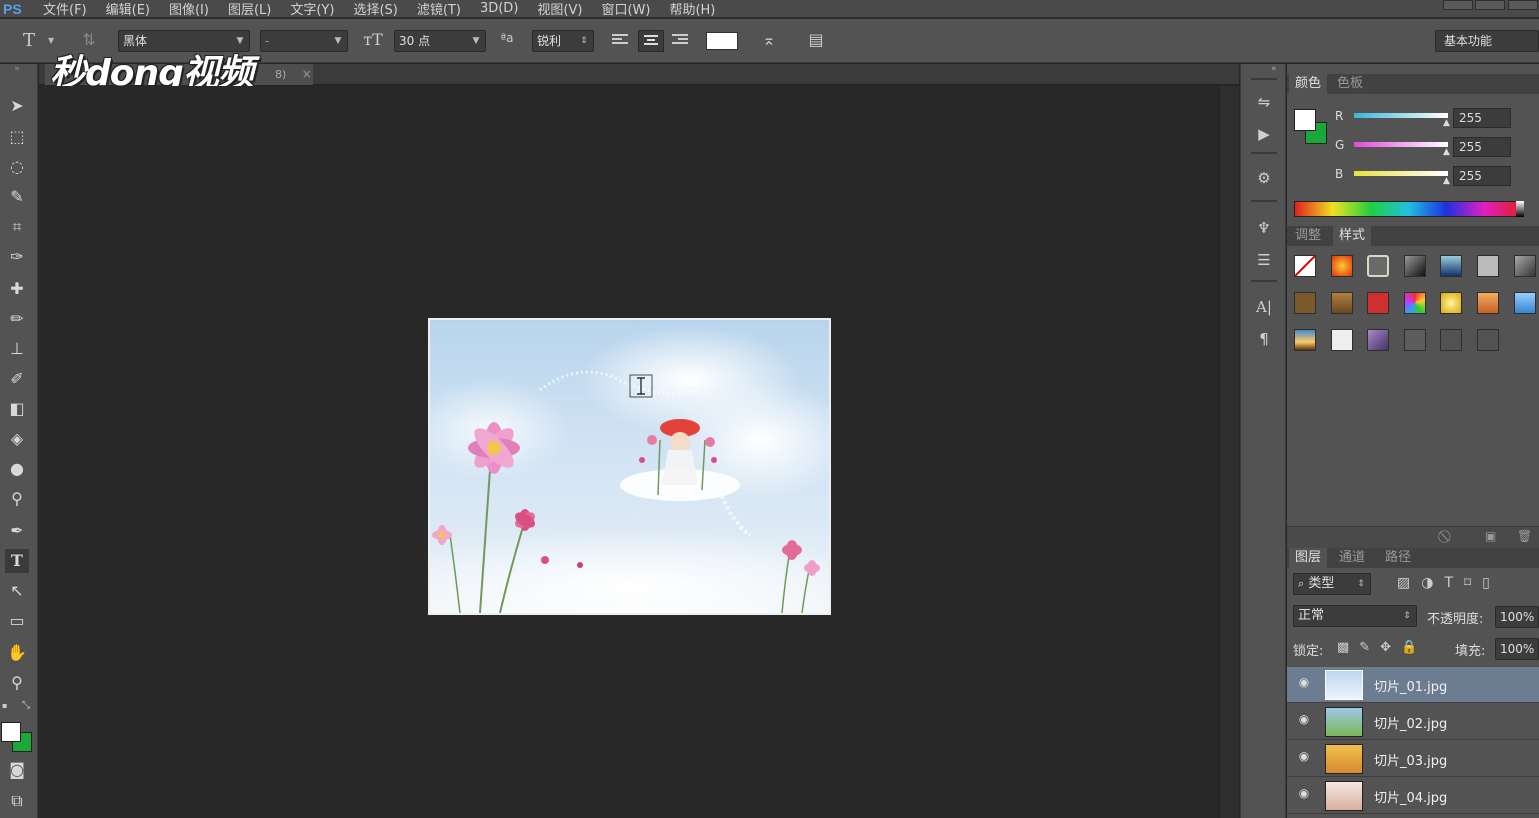 The width and height of the screenshot is (1539, 818). What do you see at coordinates (189, 9) in the screenshot?
I see `menu-image: 图像(I)` at bounding box center [189, 9].